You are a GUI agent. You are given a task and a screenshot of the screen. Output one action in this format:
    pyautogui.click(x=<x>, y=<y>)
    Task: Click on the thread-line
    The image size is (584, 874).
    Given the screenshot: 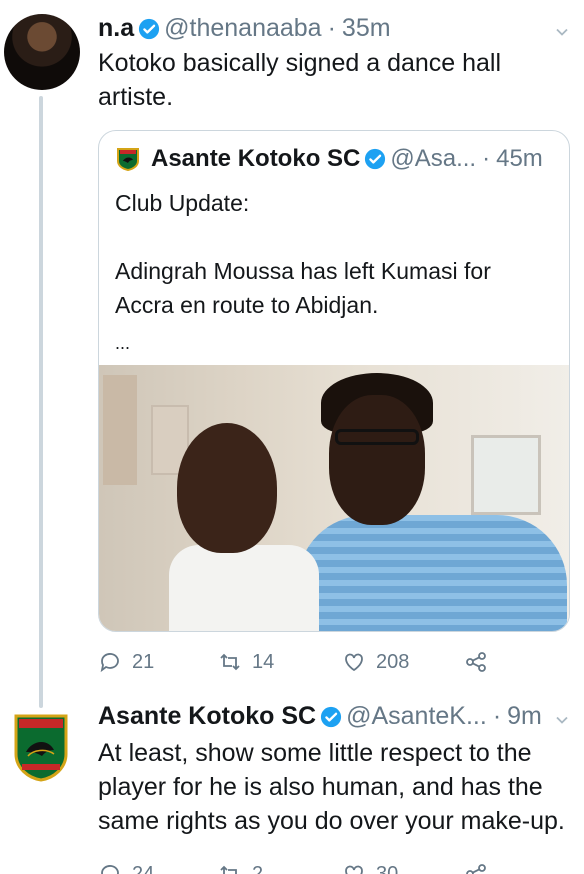 What is the action you would take?
    pyautogui.click(x=41, y=402)
    